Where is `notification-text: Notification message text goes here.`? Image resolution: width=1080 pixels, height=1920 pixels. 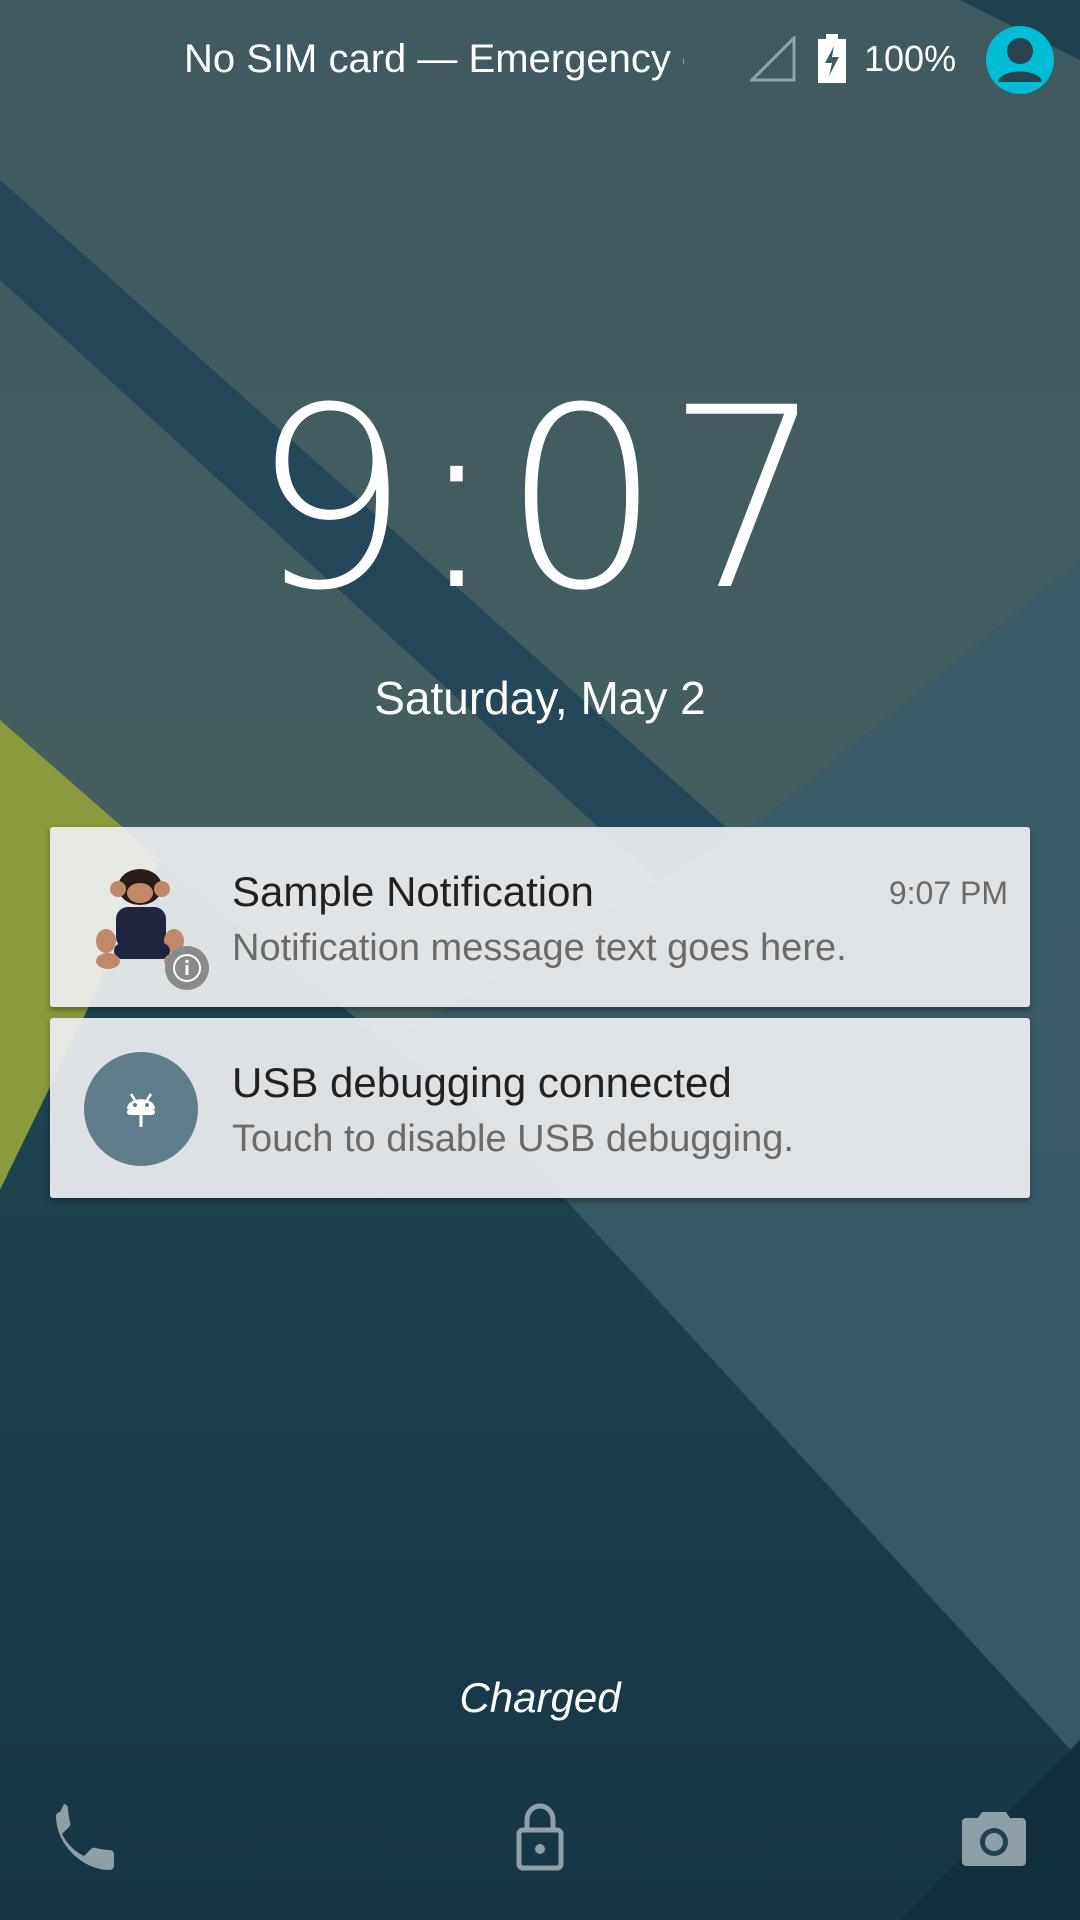 notification-text: Notification message text goes here. is located at coordinates (539, 948).